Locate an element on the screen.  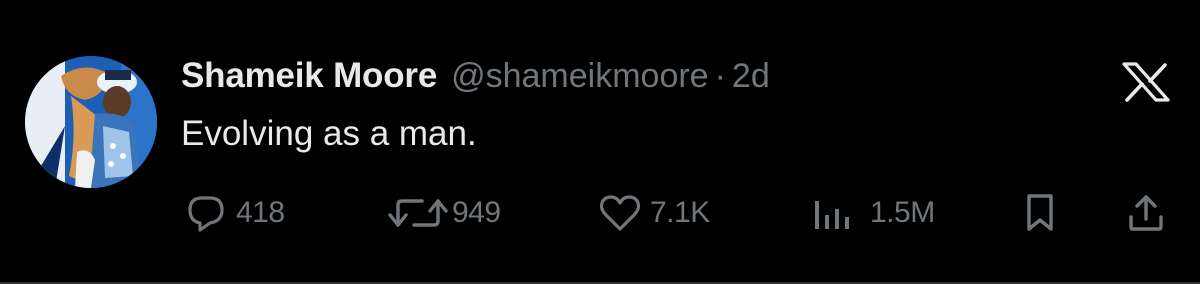
share-button is located at coordinates (1146, 213).